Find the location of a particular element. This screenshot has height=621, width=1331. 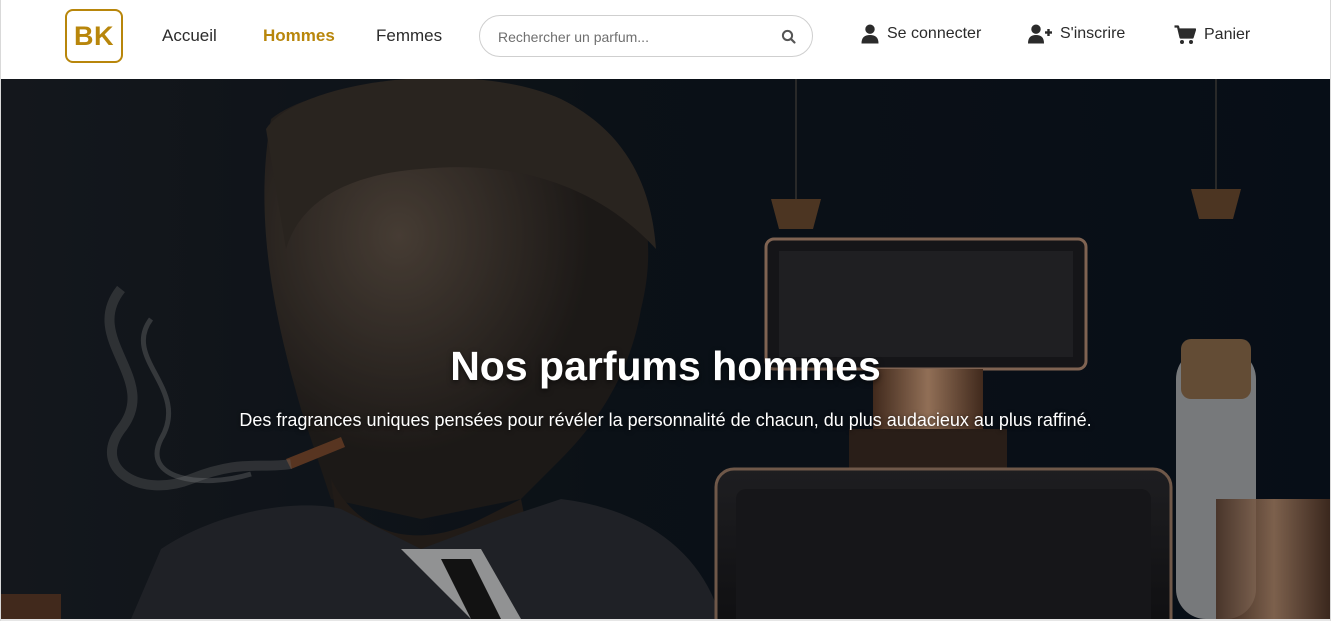

nav-link-accueil: Accueil is located at coordinates (189, 36).